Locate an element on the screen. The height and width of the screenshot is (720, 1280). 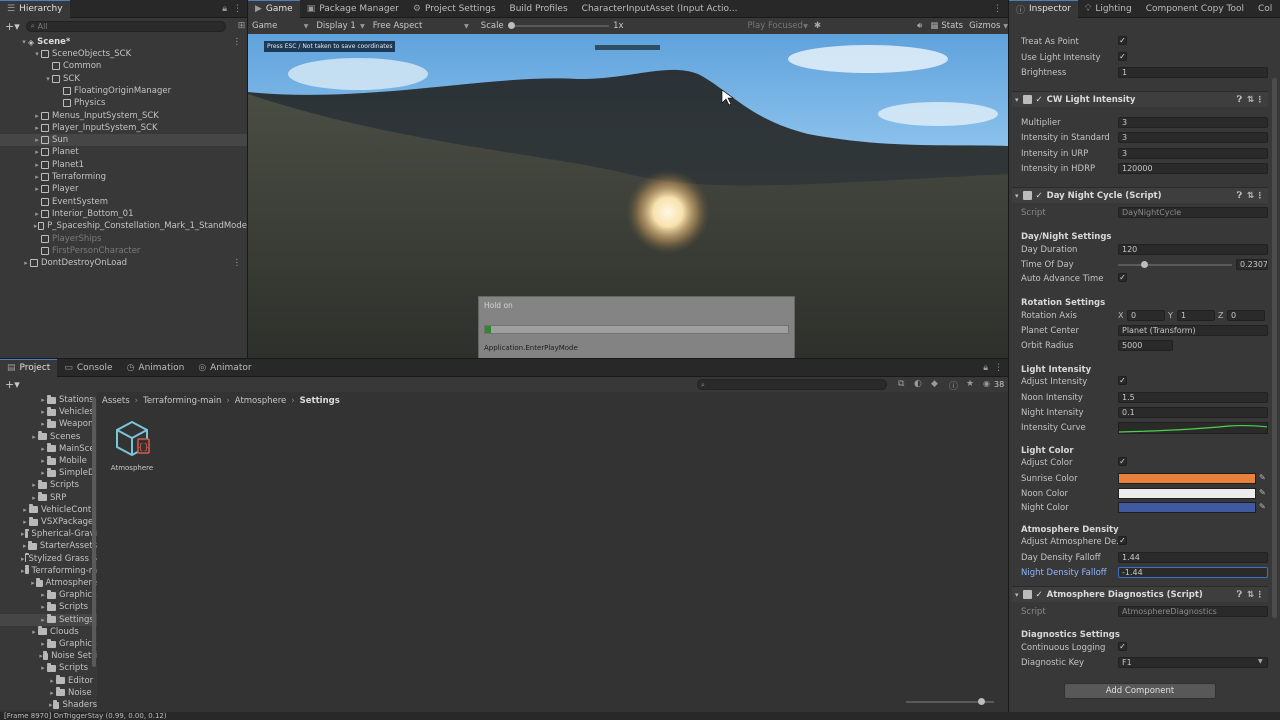
folder-item: ▸ Terraforming-m is located at coordinates (48, 571).